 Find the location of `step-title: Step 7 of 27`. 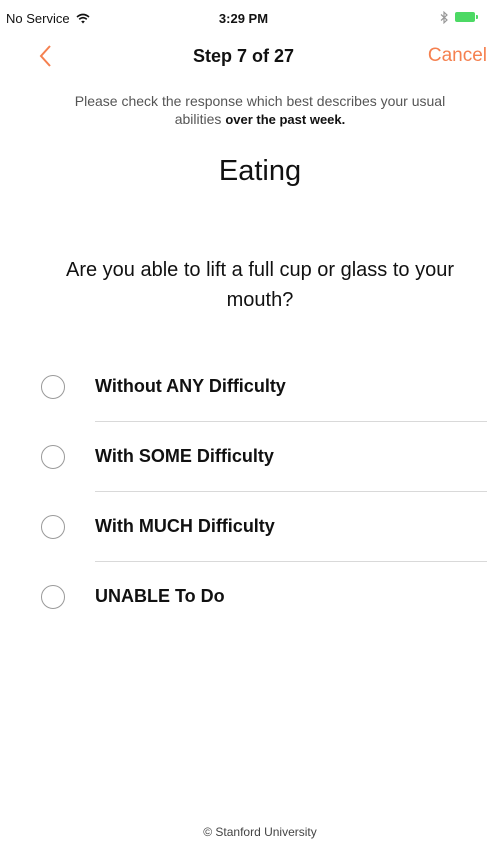

step-title: Step 7 of 27 is located at coordinates (243, 56).